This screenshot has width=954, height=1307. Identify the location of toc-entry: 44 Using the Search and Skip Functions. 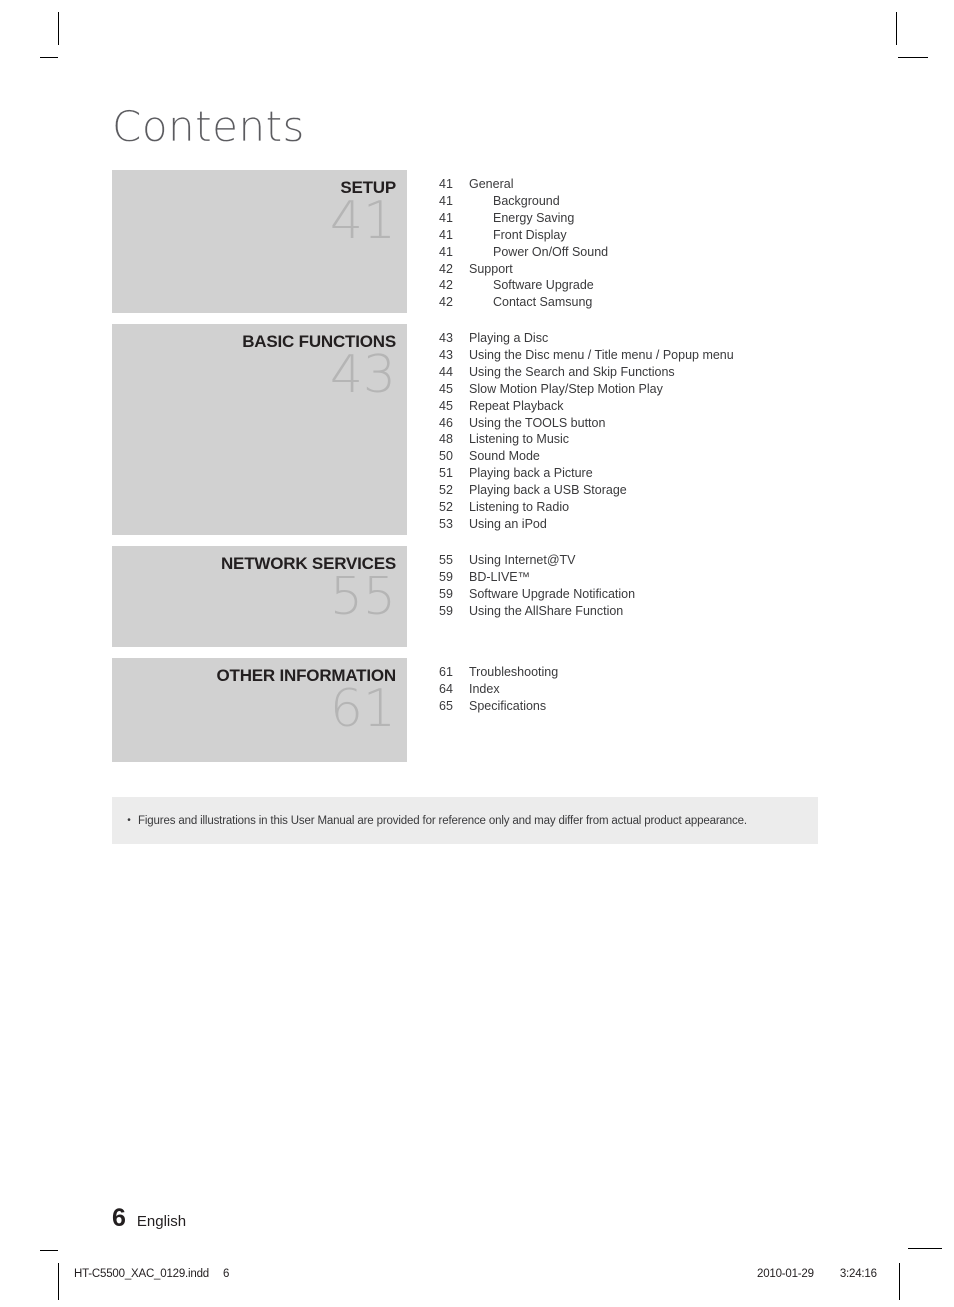
(696, 372).